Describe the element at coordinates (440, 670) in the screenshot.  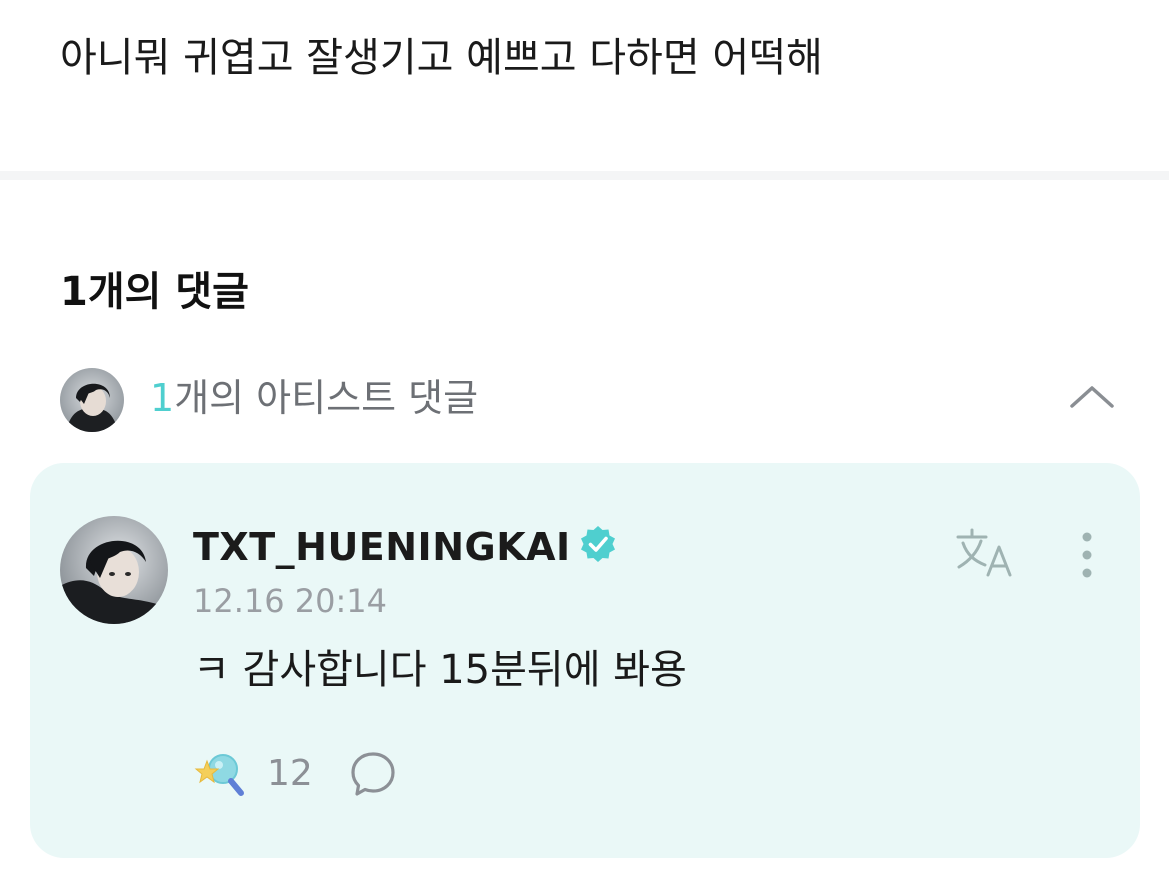
I see `comment-text: ㅋ 감사합니다 15분뒤에 봐용` at that location.